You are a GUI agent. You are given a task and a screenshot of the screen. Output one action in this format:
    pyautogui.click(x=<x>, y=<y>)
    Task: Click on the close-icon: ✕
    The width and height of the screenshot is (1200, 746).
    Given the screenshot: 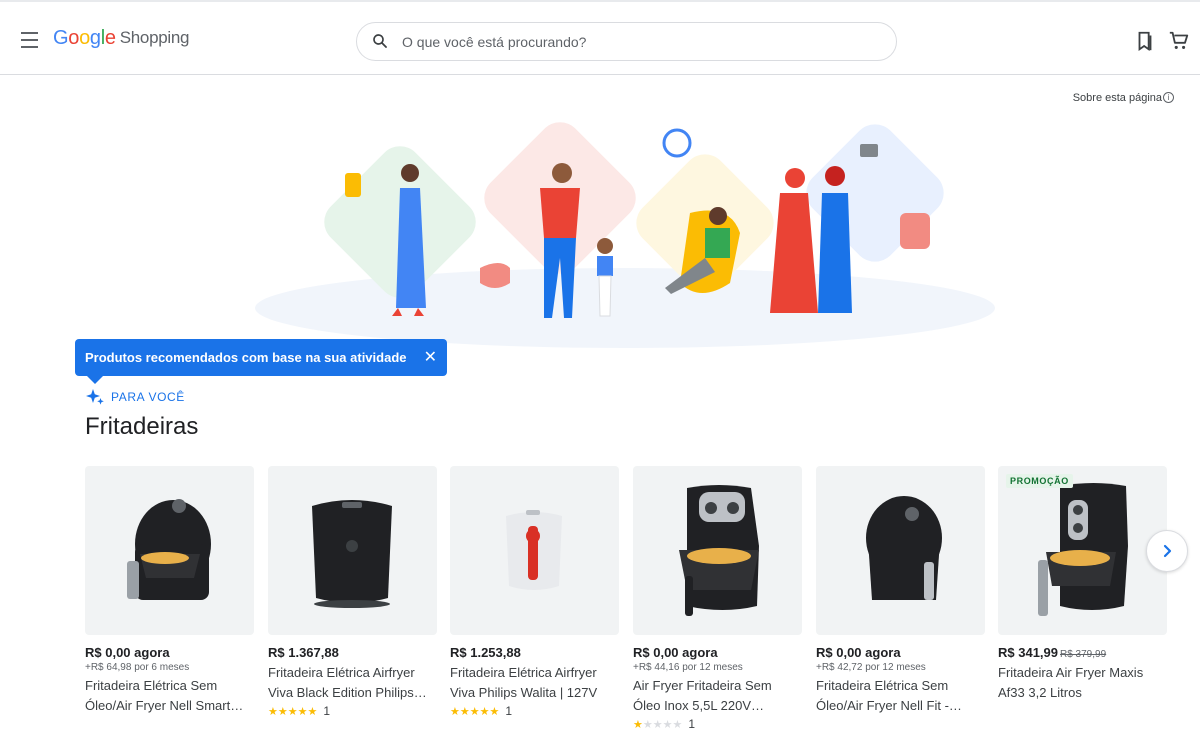 What is the action you would take?
    pyautogui.click(x=430, y=357)
    